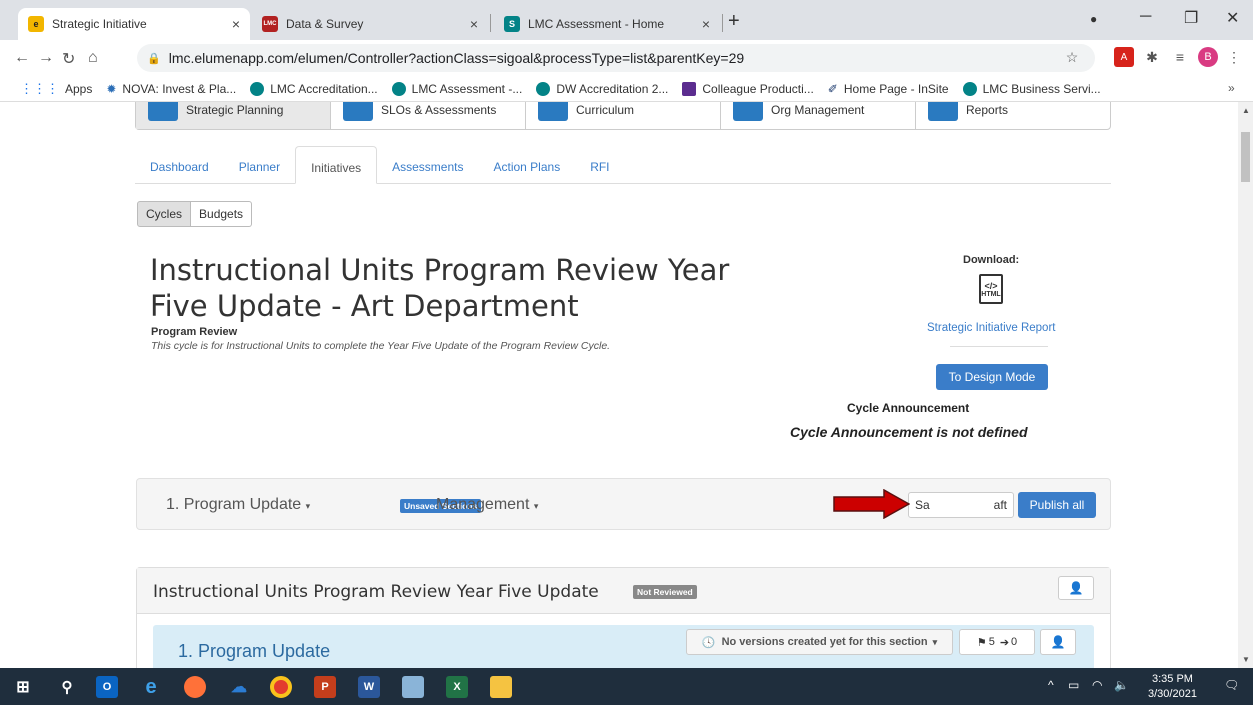 The image size is (1253, 705). Describe the element at coordinates (526, 164) in the screenshot. I see `tab-action-plans: Action Plans` at that location.